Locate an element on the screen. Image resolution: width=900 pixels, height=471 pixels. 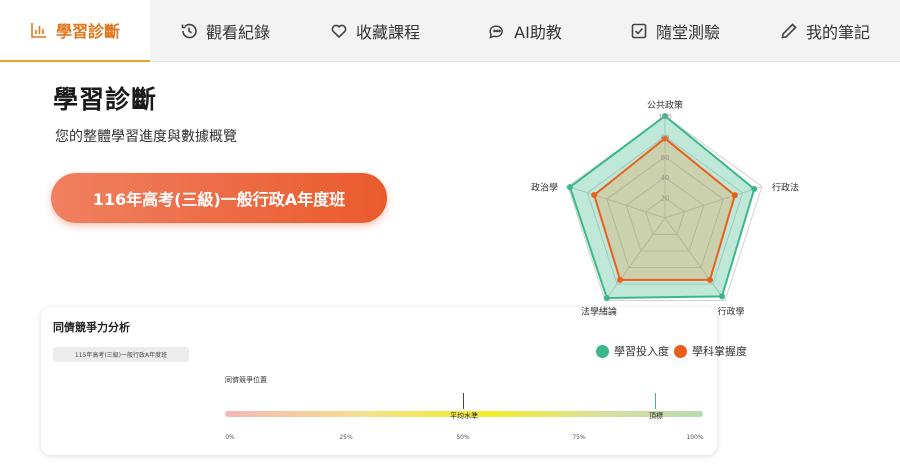
pencil-icon is located at coordinates (789, 31).